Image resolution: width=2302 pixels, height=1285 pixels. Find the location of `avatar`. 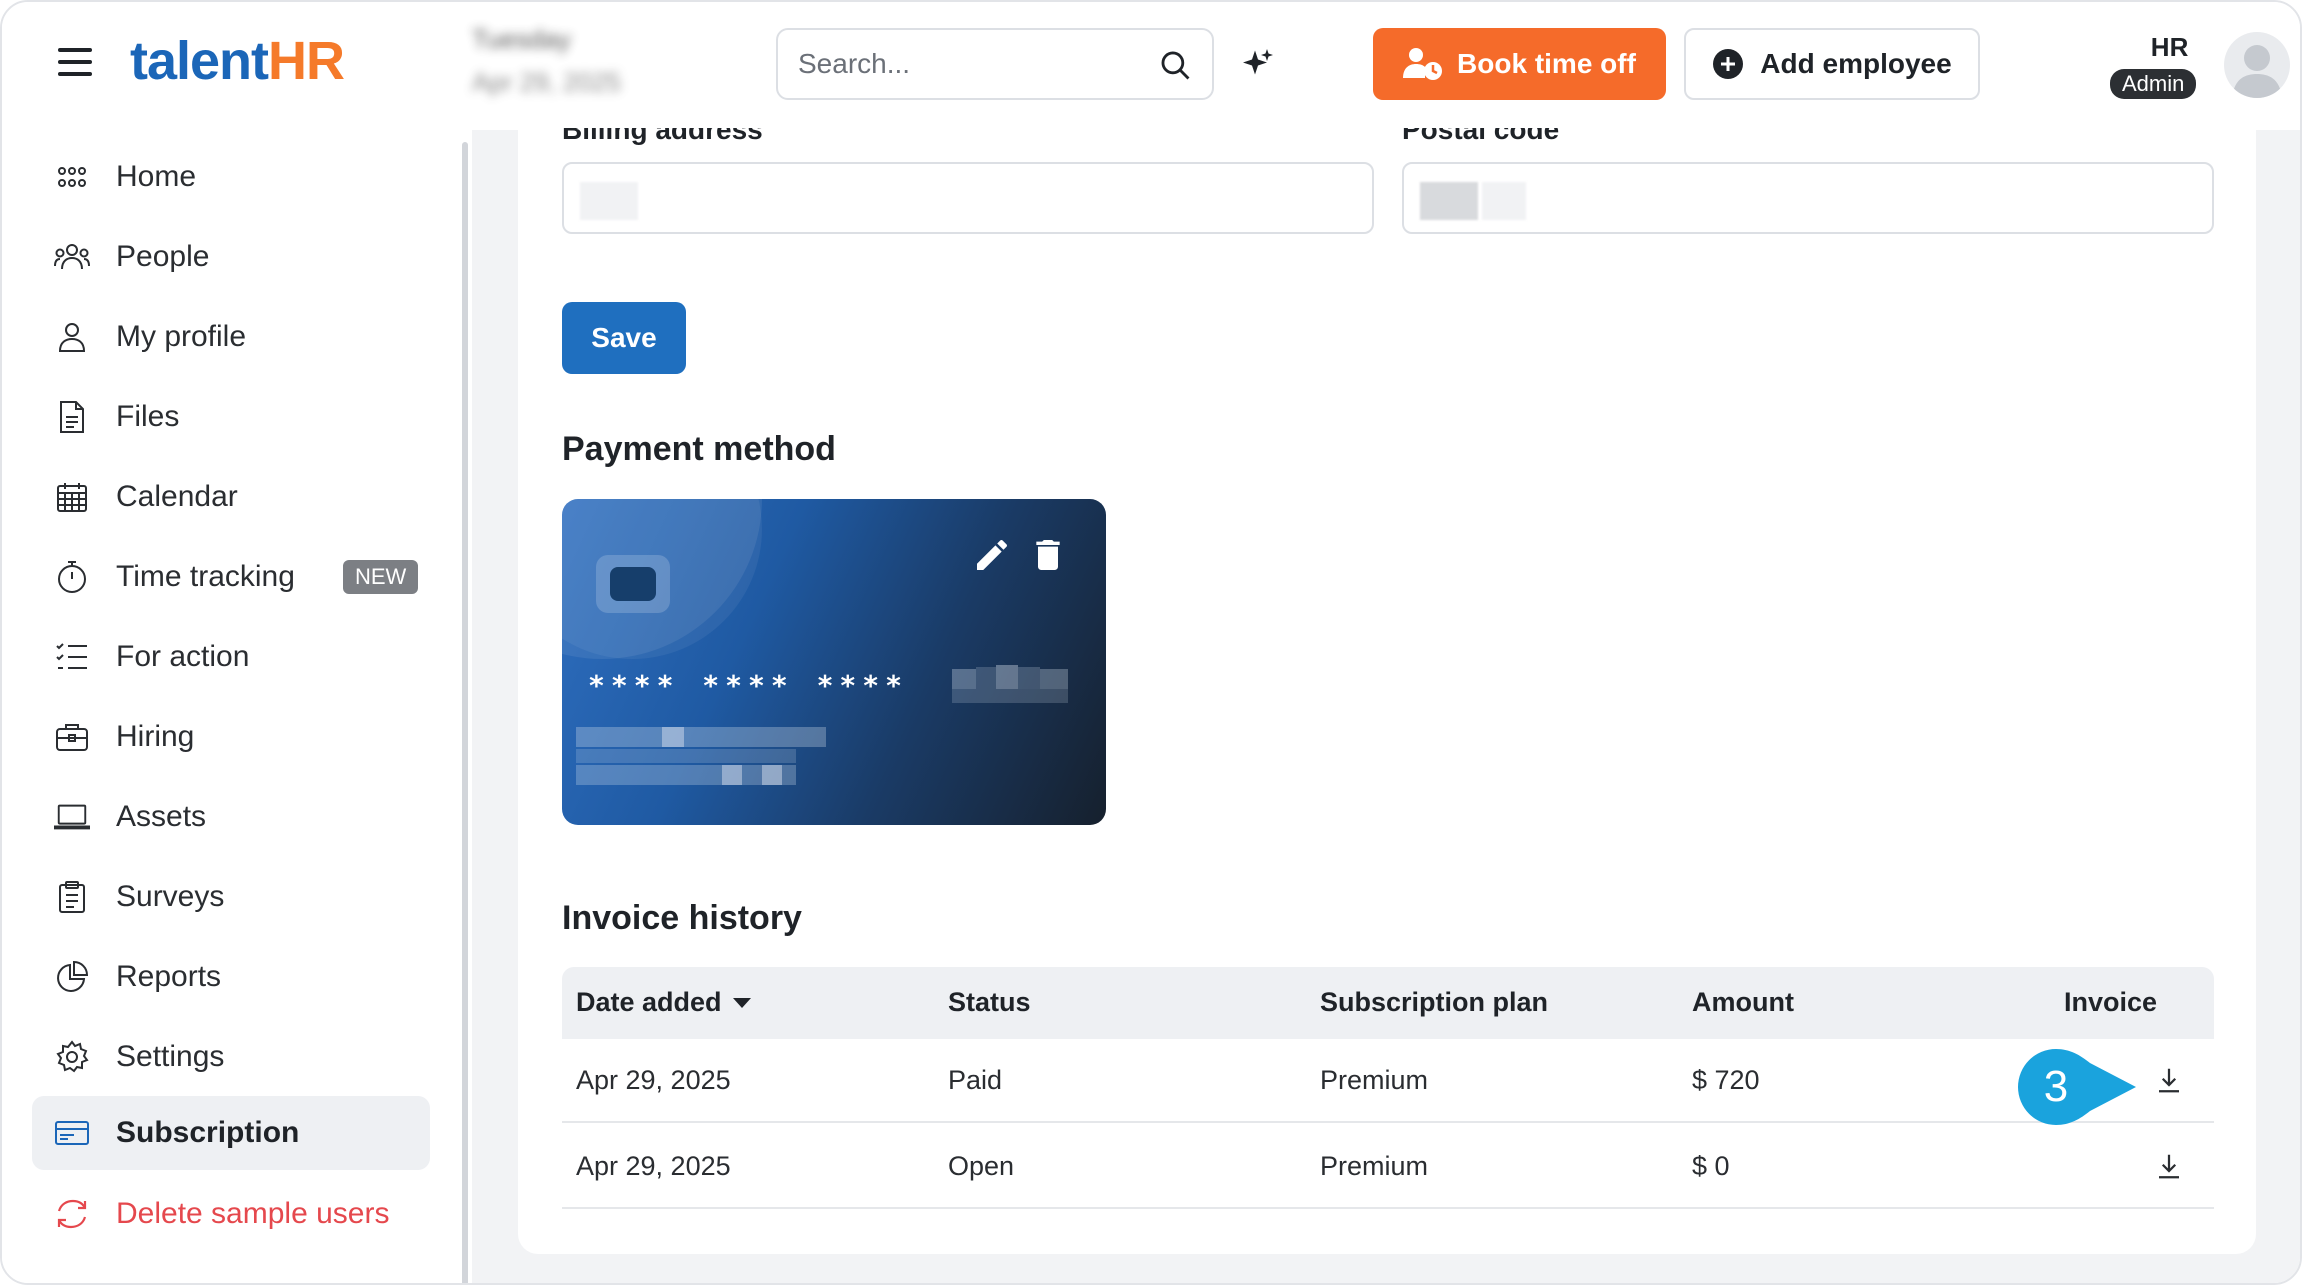

avatar is located at coordinates (2257, 65).